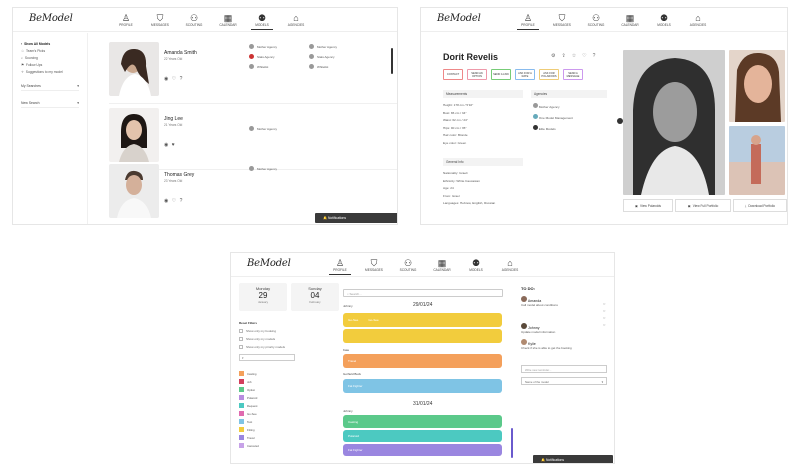 Image resolution: width=789 pixels, height=467 pixels. What do you see at coordinates (50, 72) in the screenshot?
I see `sidebar-item-suggestions: ✧ Suggestions to my model` at bounding box center [50, 72].